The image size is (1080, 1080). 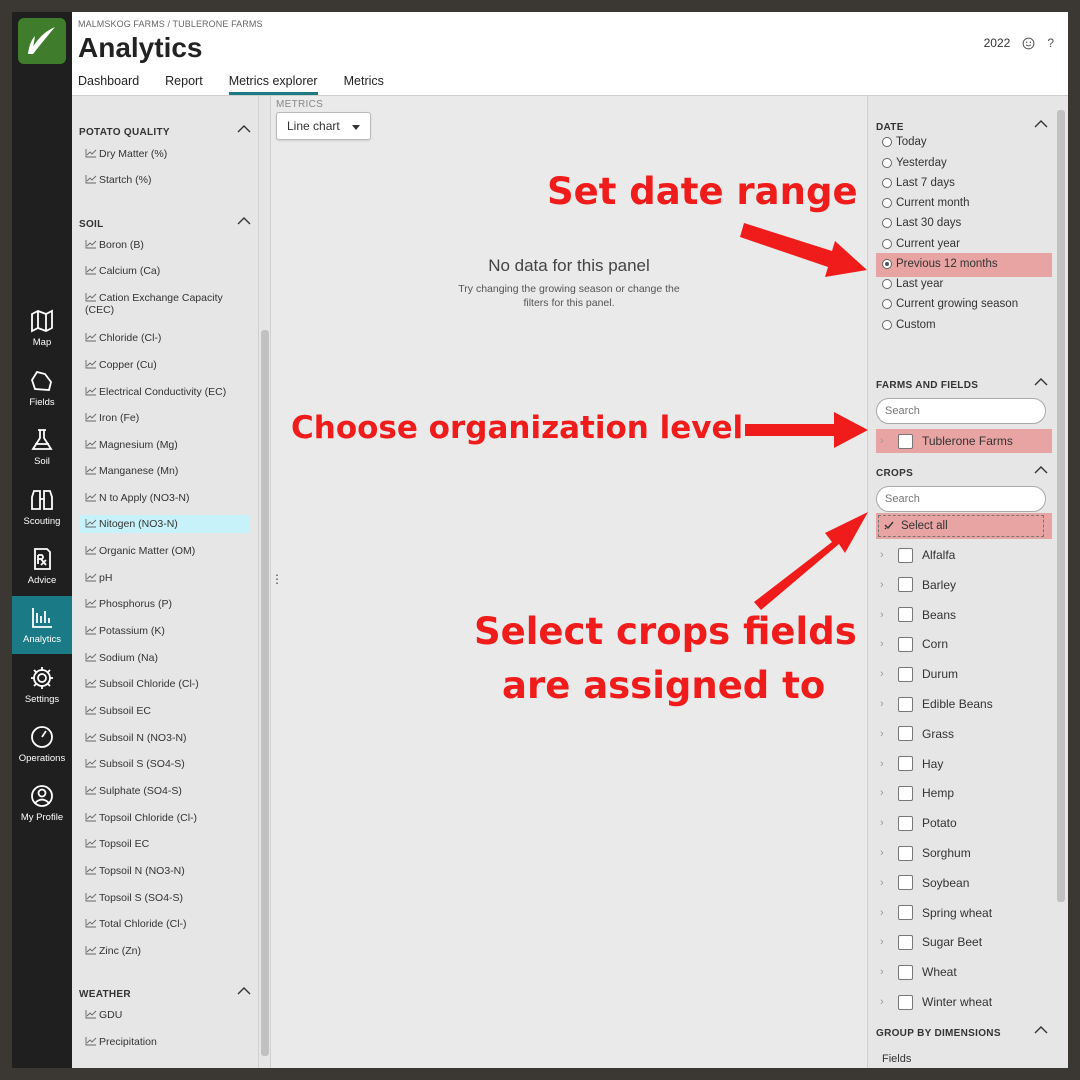 What do you see at coordinates (962, 823) in the screenshot?
I see `crop-item: › Potato` at bounding box center [962, 823].